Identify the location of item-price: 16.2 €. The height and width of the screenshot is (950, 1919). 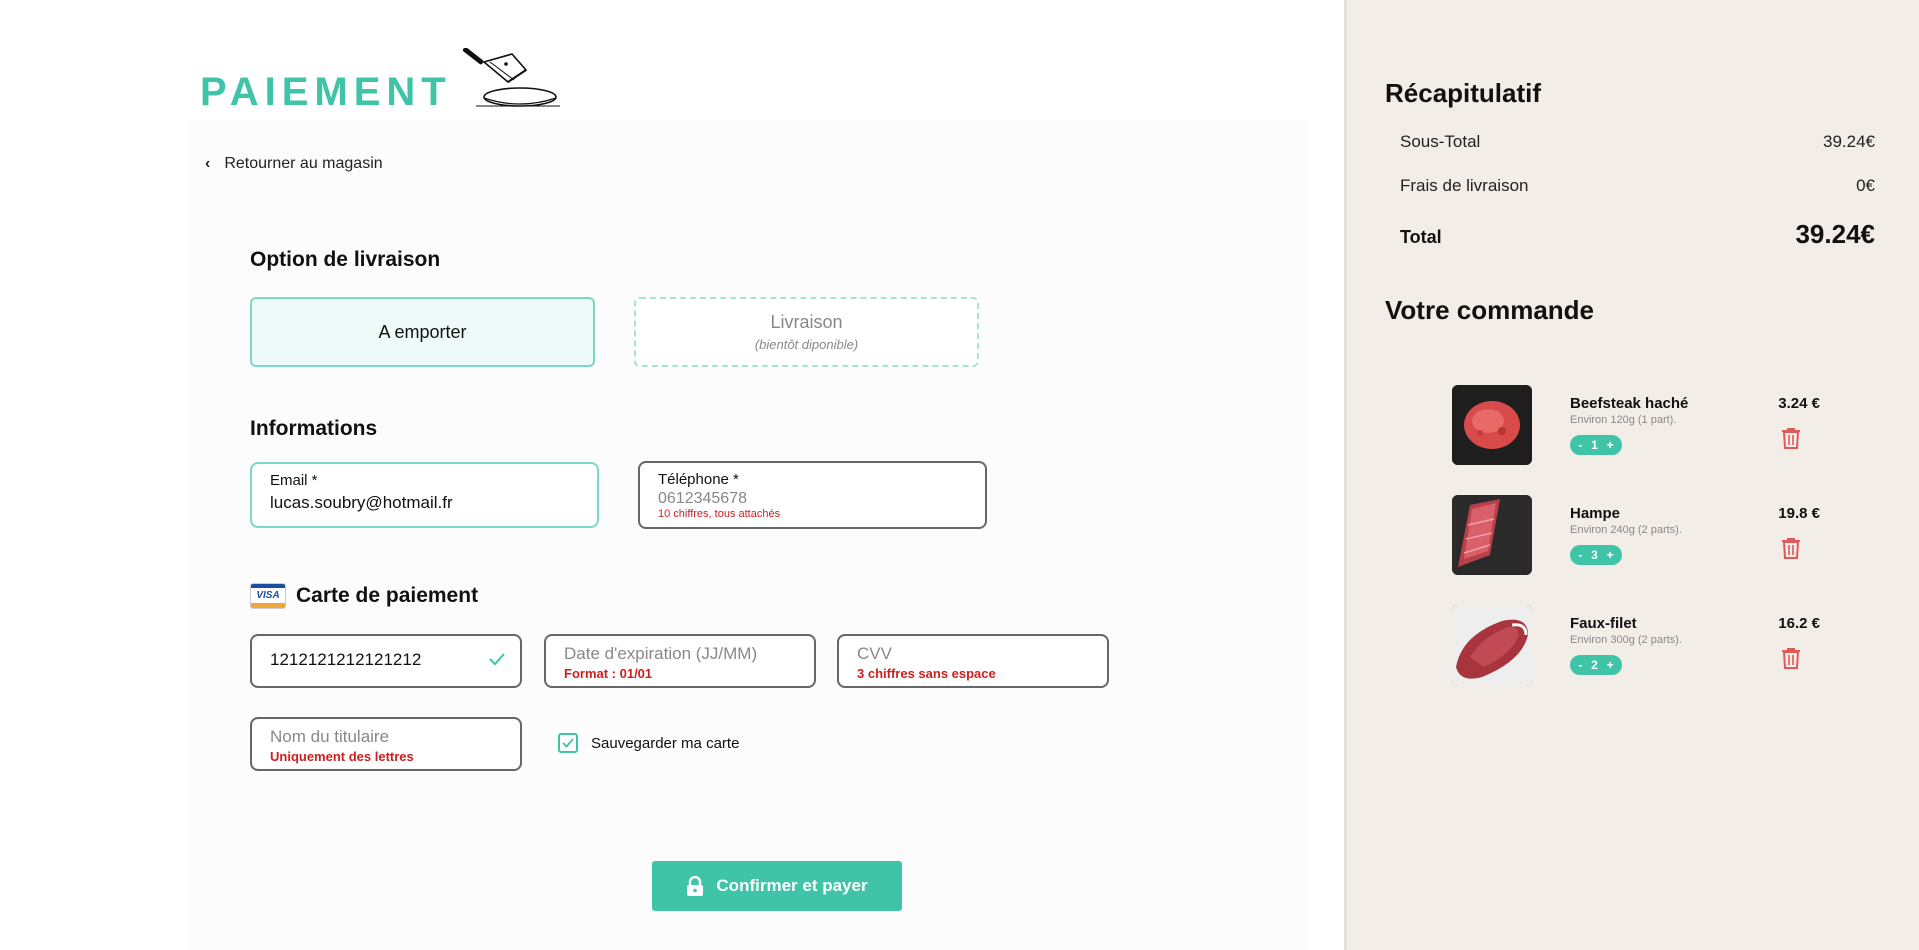
(1799, 623).